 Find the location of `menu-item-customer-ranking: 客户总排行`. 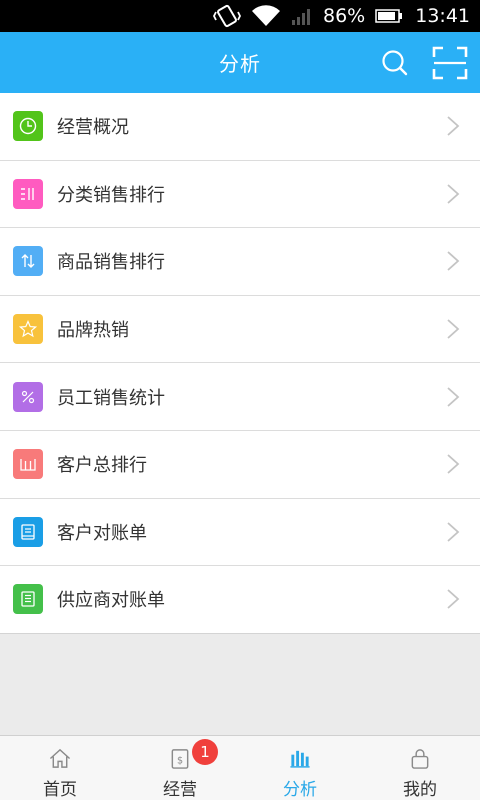

menu-item-customer-ranking: 客户总排行 is located at coordinates (240, 465).